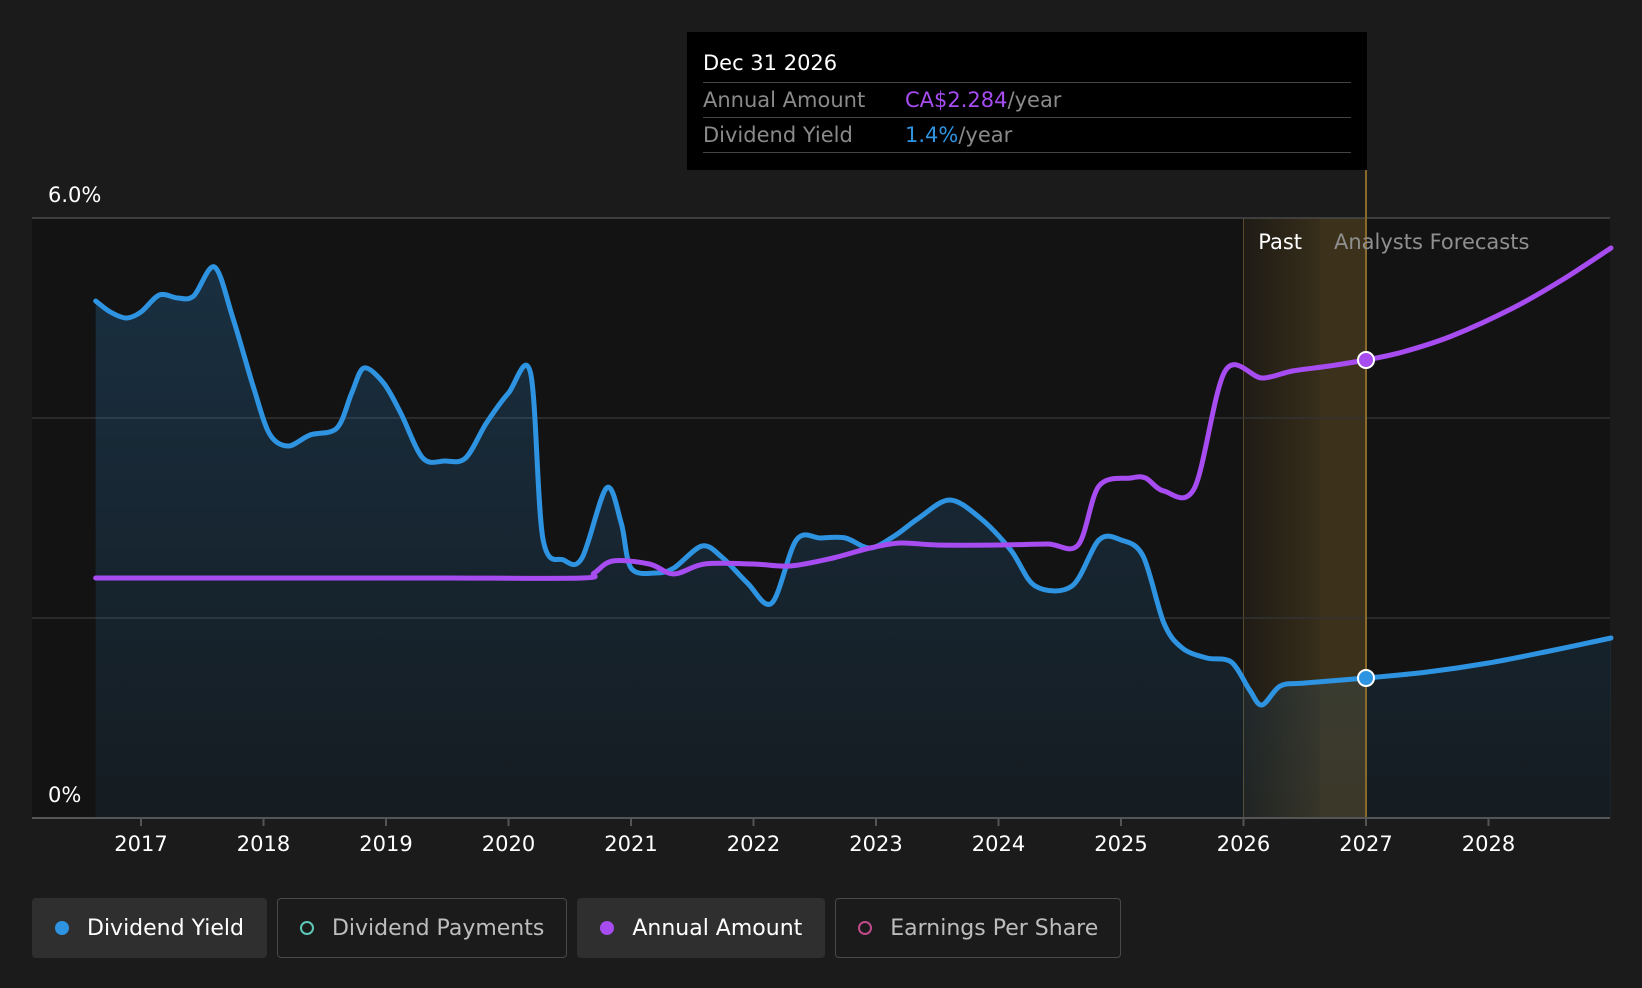 The width and height of the screenshot is (1642, 988). Describe the element at coordinates (1431, 242) in the screenshot. I see `analysts-forecasts-label: Analysts Forecasts` at that location.